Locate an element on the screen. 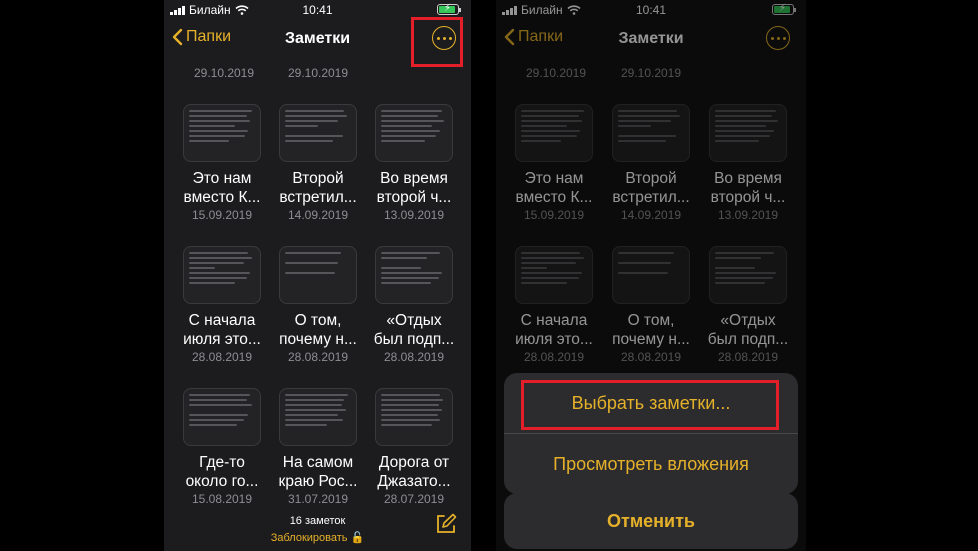  highlight-box-more is located at coordinates (437, 42).